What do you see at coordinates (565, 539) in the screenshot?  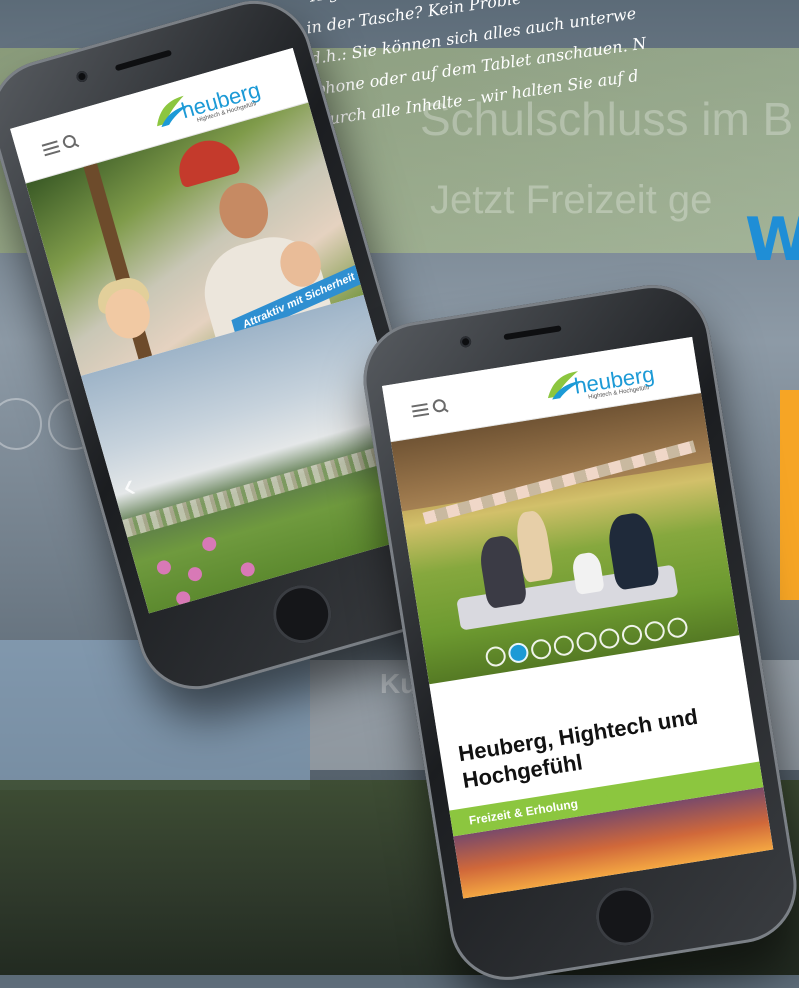 I see `hero-photo-picnic` at bounding box center [565, 539].